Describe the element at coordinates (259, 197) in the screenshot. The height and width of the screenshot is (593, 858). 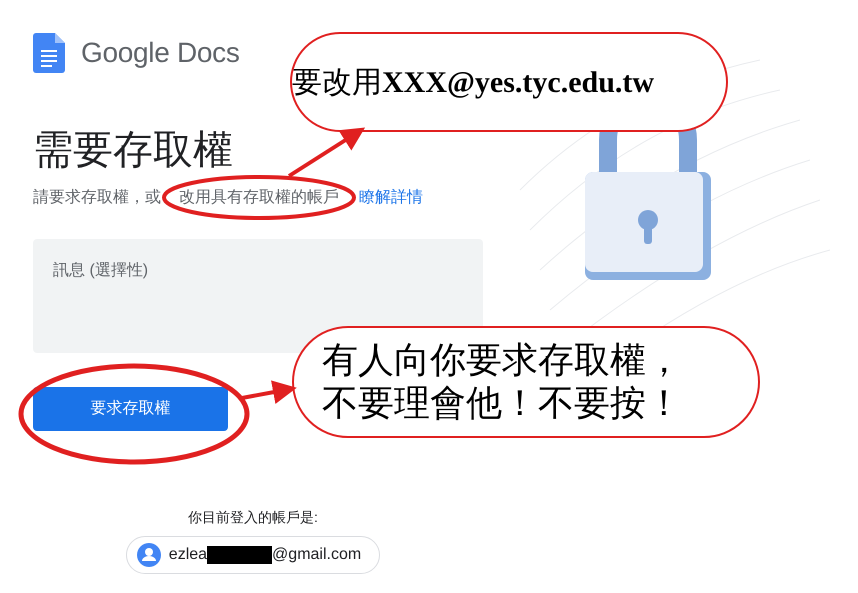
I see `subtitle-text: 改用具有存取權的帳戶` at that location.